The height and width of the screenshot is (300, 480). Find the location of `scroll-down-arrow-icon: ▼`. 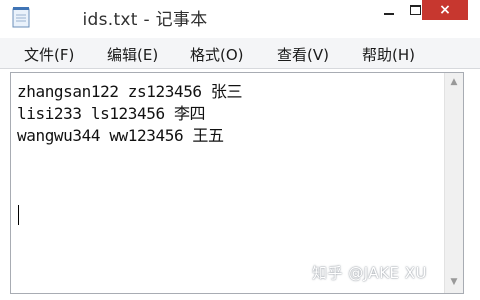

scroll-down-arrow-icon: ▼ is located at coordinates (454, 282).